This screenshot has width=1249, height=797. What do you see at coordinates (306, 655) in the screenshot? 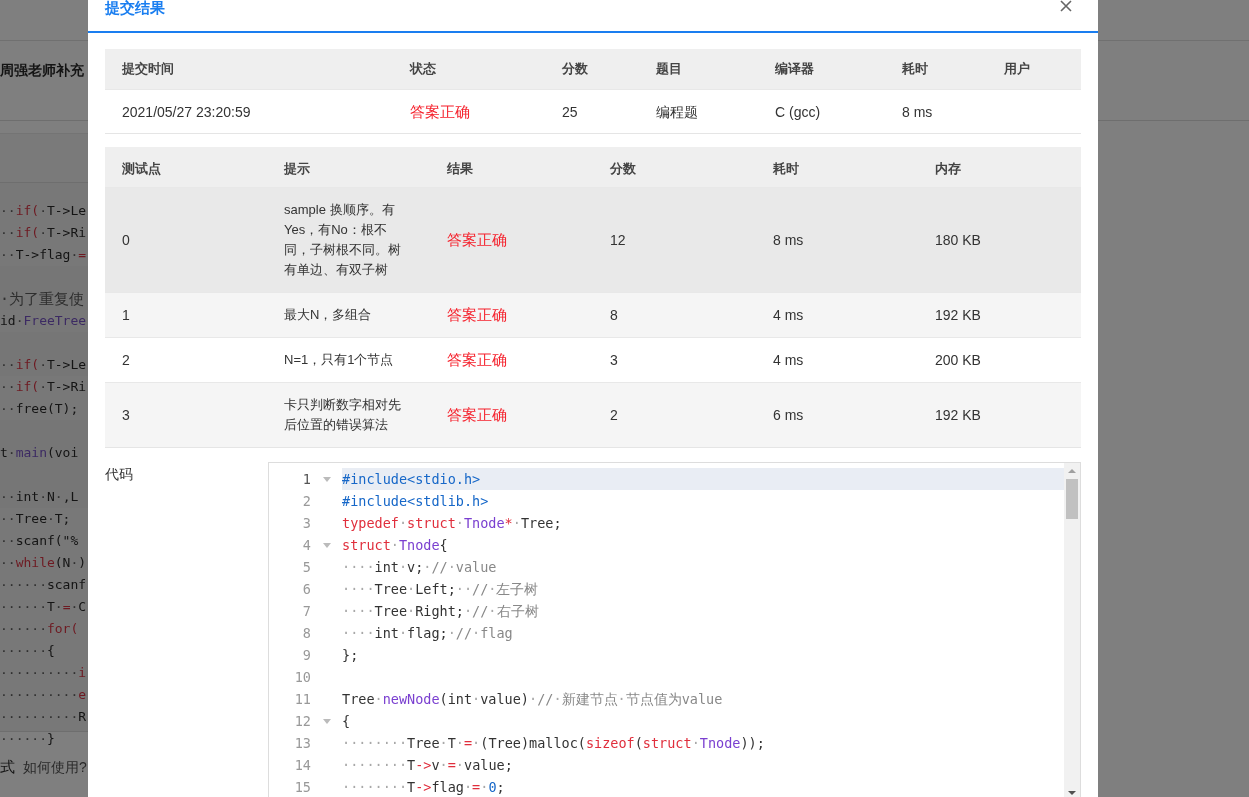
I see `line-number: 9` at bounding box center [306, 655].